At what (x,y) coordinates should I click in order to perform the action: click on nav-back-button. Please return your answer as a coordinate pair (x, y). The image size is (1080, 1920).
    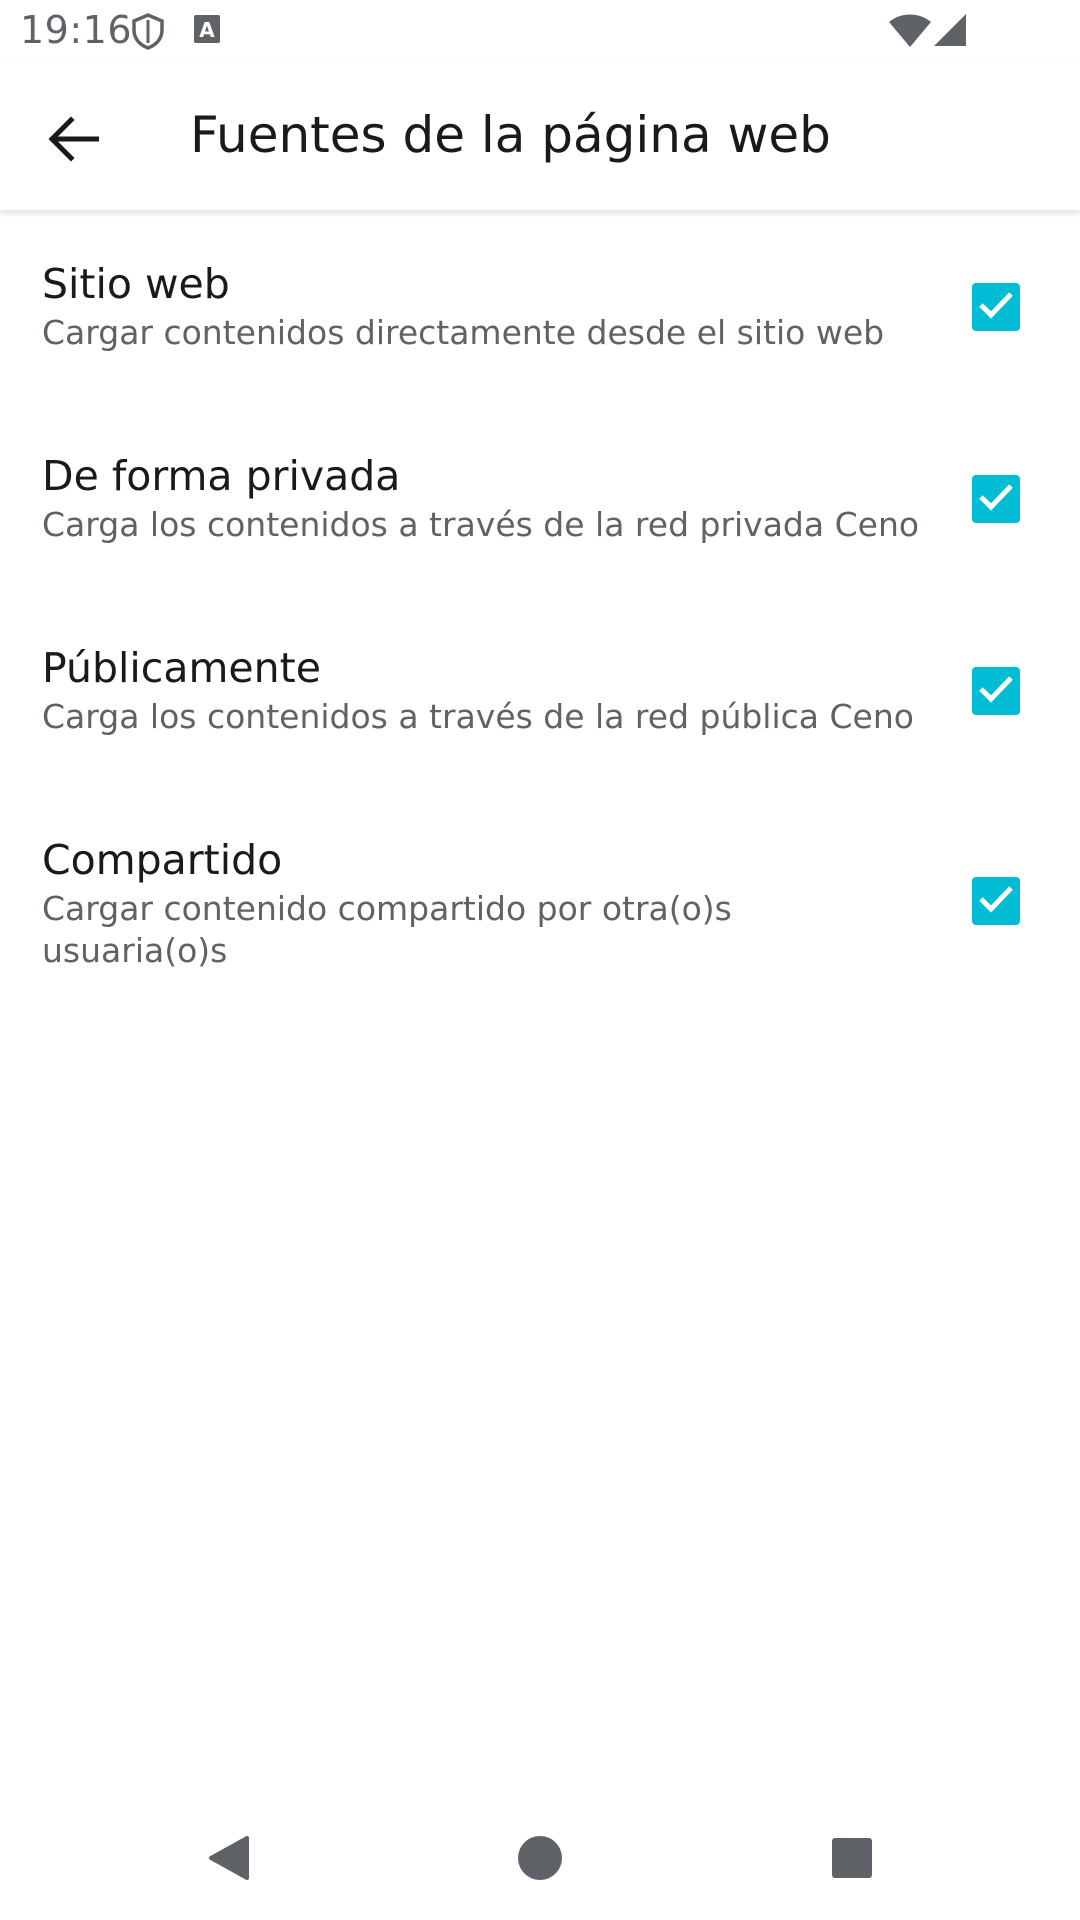
    Looking at the image, I should click on (228, 1860).